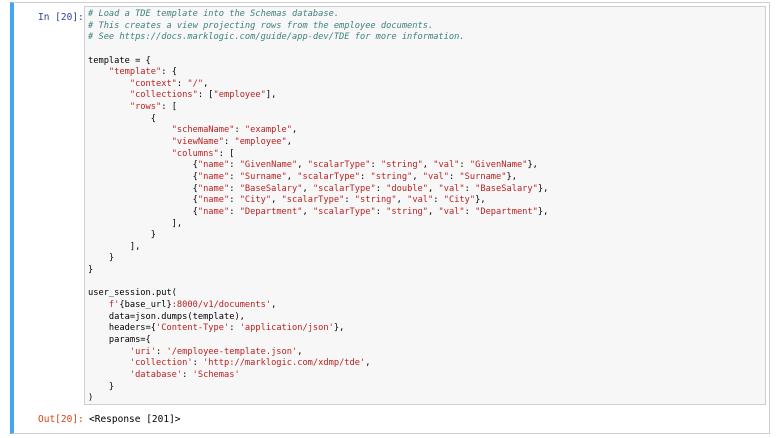  Describe the element at coordinates (239, 95) in the screenshot. I see `code-string: "employee"` at that location.